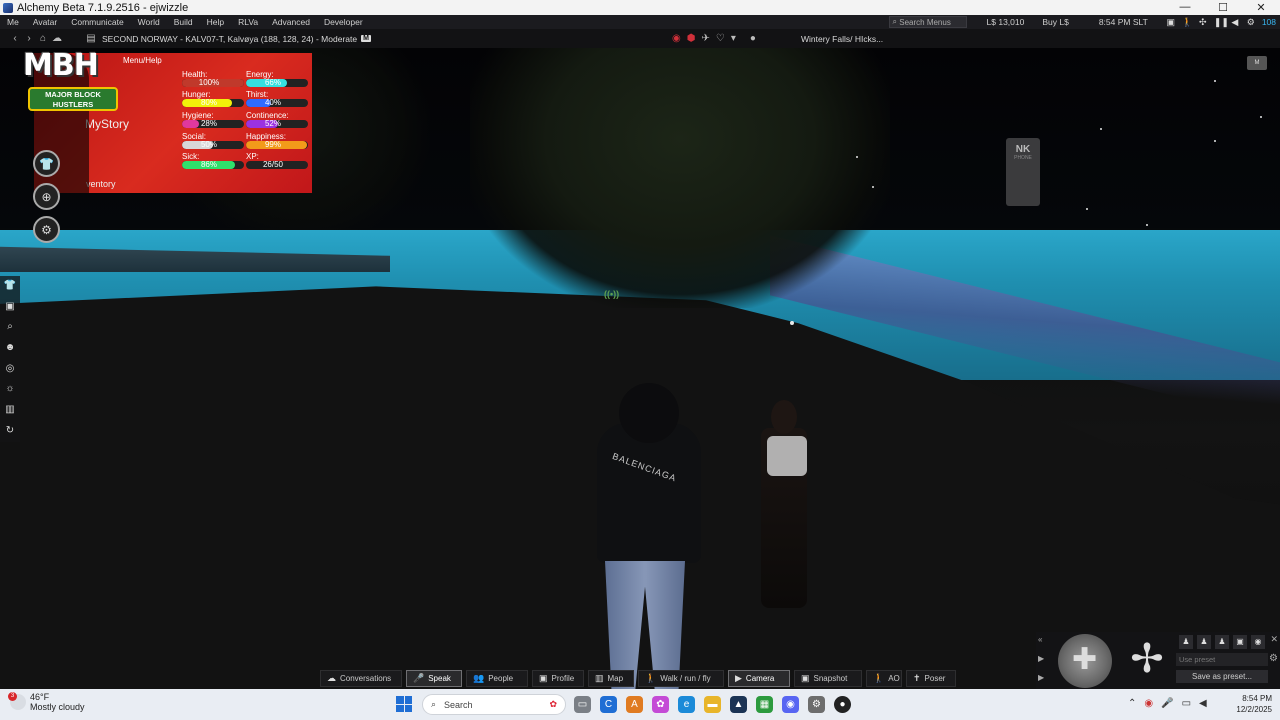  I want to click on menu-world: World, so click(149, 22).